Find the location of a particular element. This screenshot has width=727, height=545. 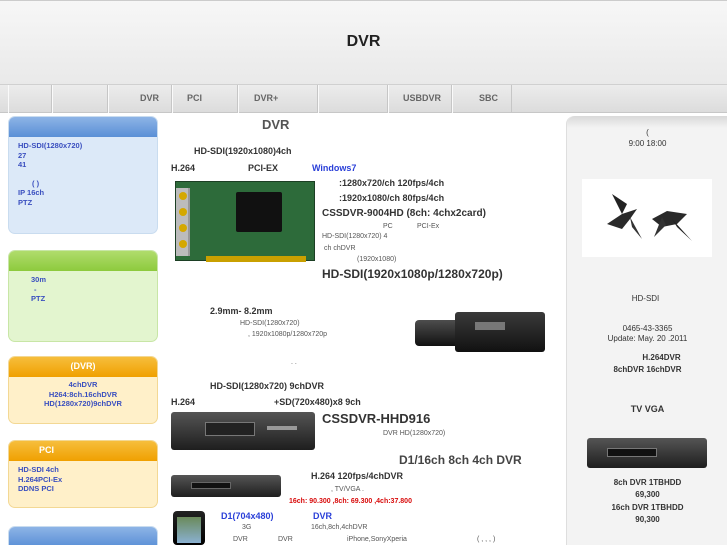

tv-vga-link: TV VGA is located at coordinates (647, 409).